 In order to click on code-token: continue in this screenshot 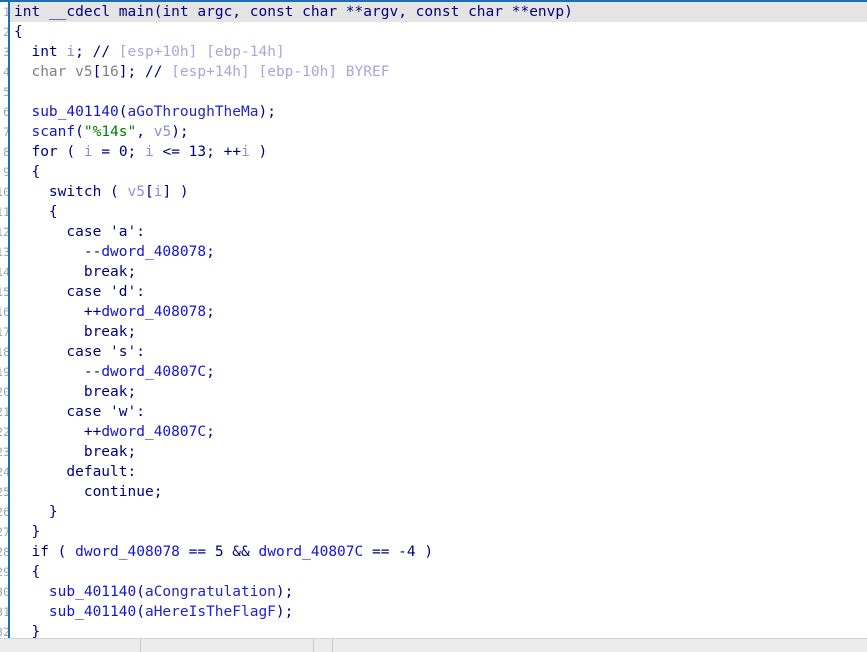, I will do `click(118, 492)`.